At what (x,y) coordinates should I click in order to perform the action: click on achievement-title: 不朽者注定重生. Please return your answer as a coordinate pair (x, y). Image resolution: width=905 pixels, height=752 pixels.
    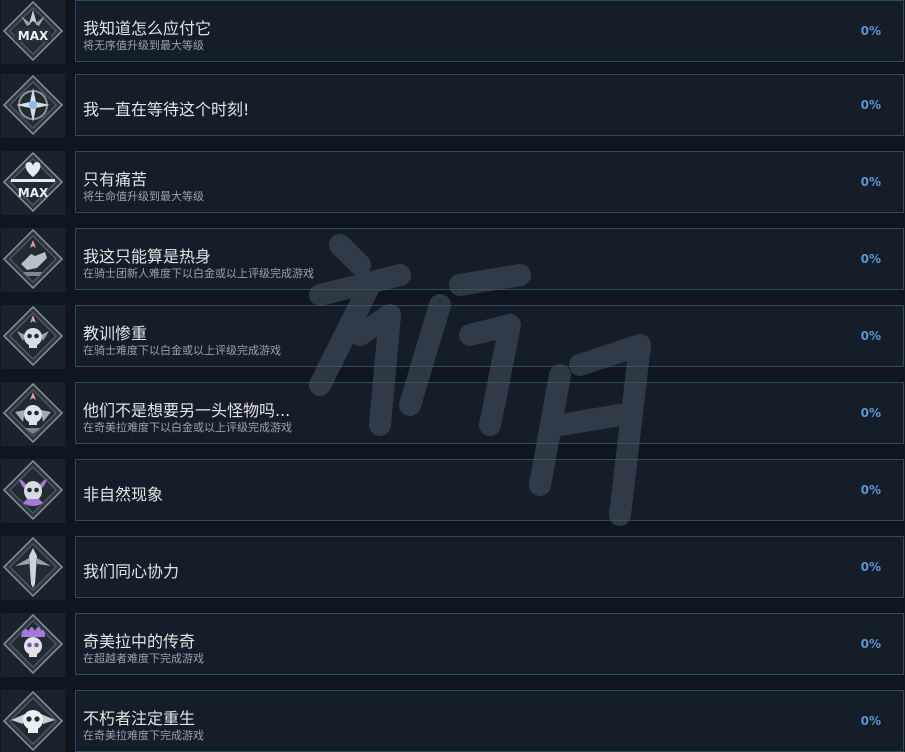
    Looking at the image, I should click on (139, 718).